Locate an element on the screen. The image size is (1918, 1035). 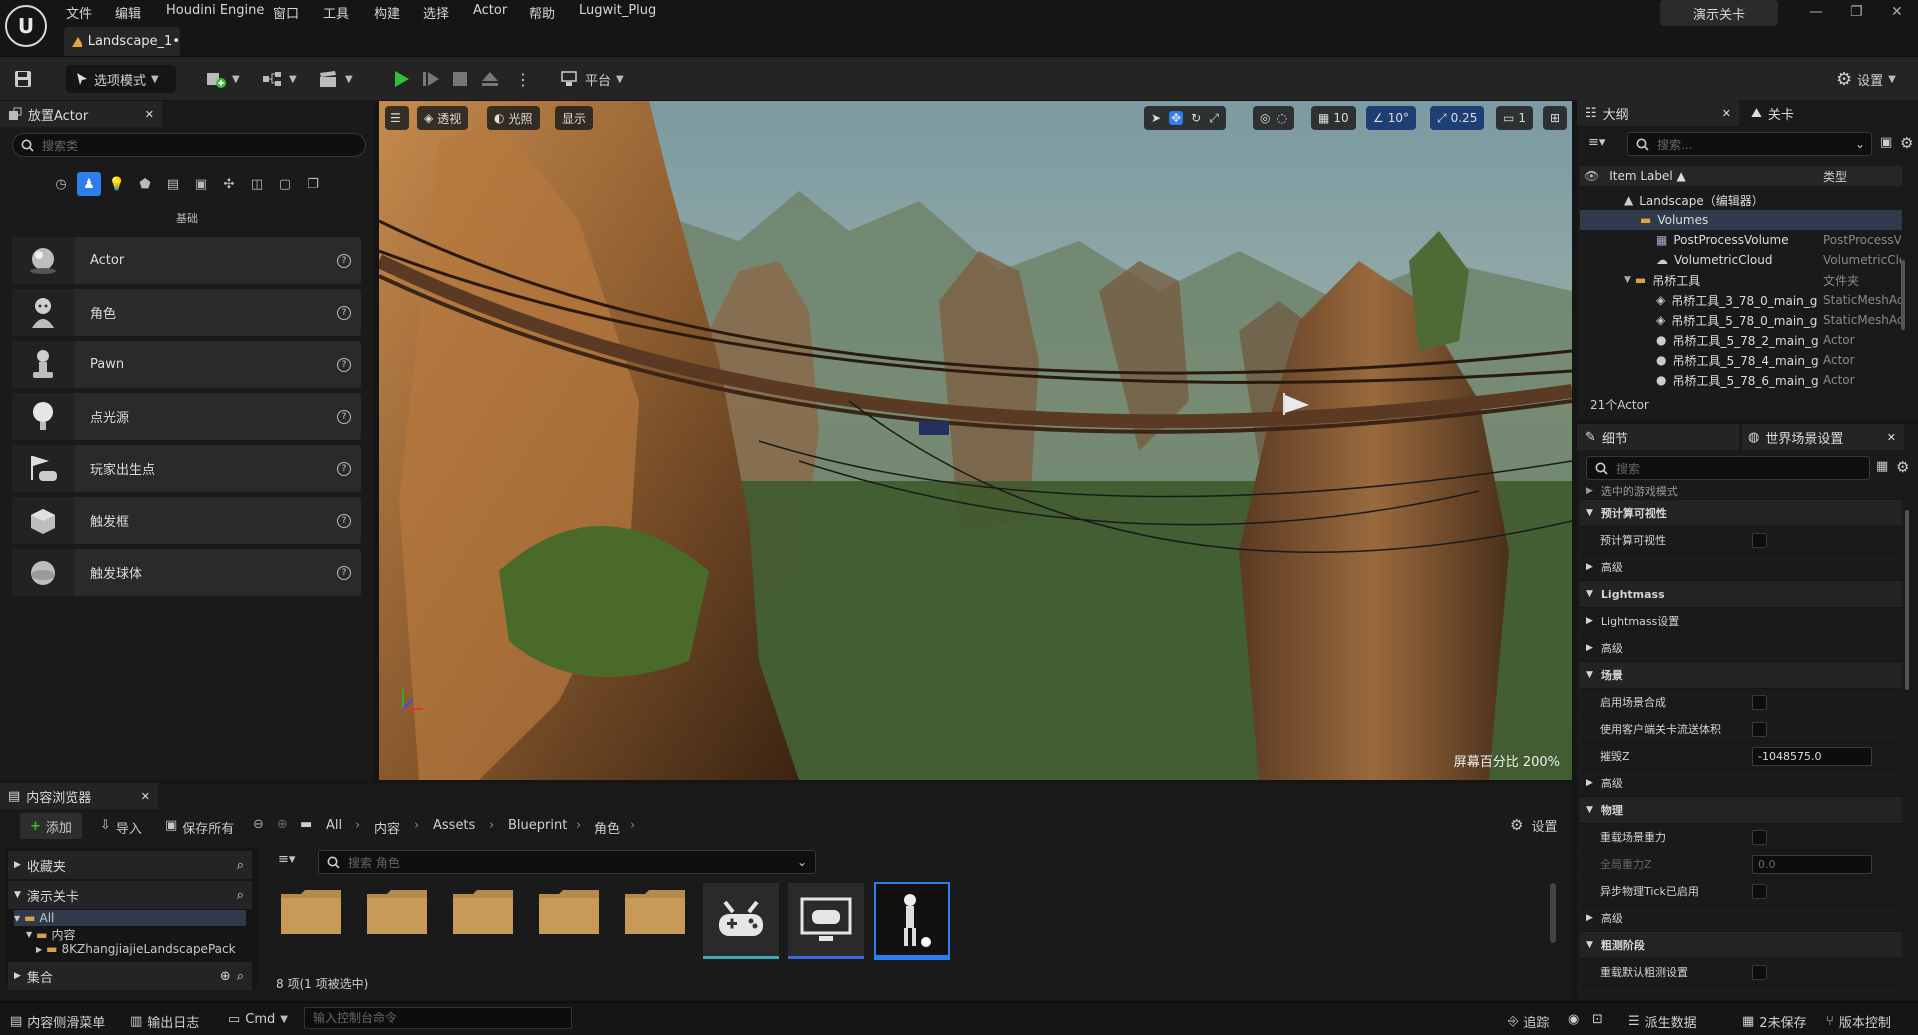
camera-speed-button: ▭ 1 is located at coordinates (1514, 118).